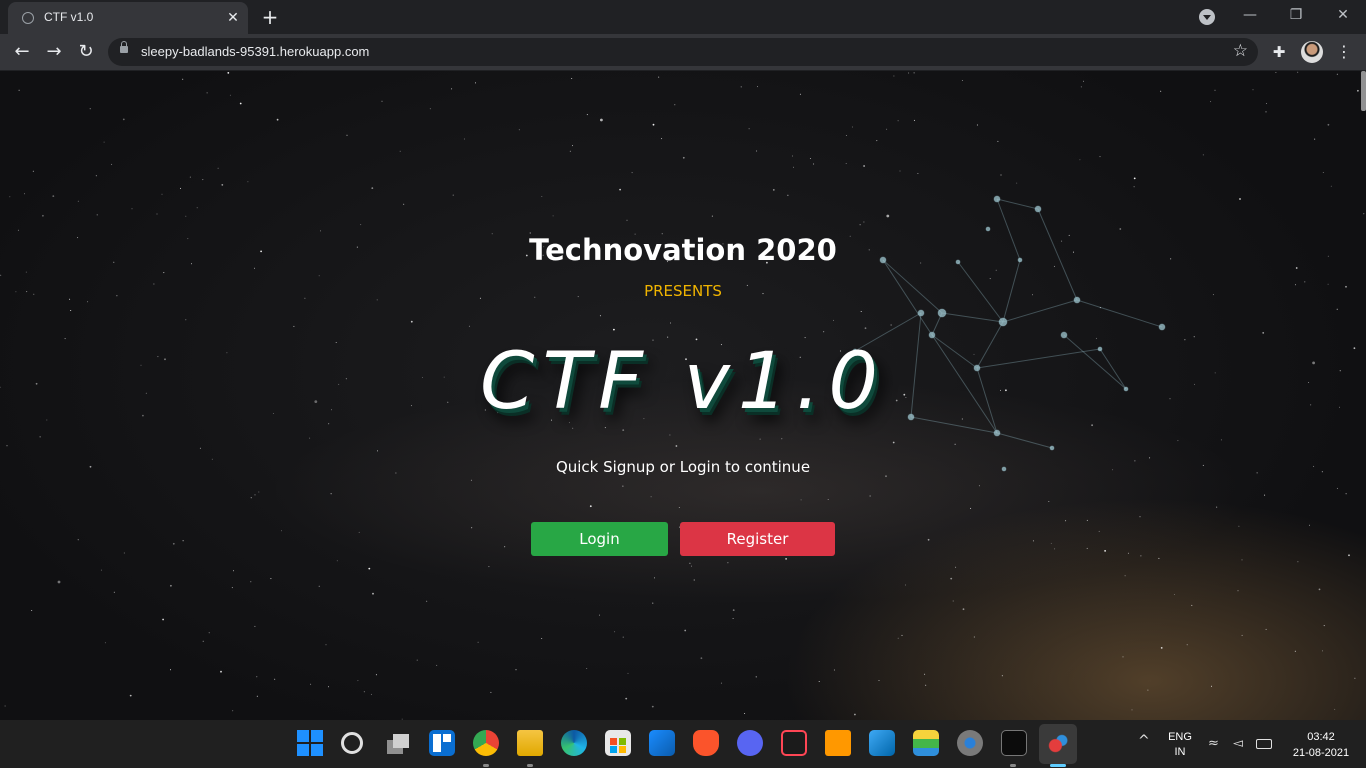  I want to click on task-view-icon, so click(398, 743).